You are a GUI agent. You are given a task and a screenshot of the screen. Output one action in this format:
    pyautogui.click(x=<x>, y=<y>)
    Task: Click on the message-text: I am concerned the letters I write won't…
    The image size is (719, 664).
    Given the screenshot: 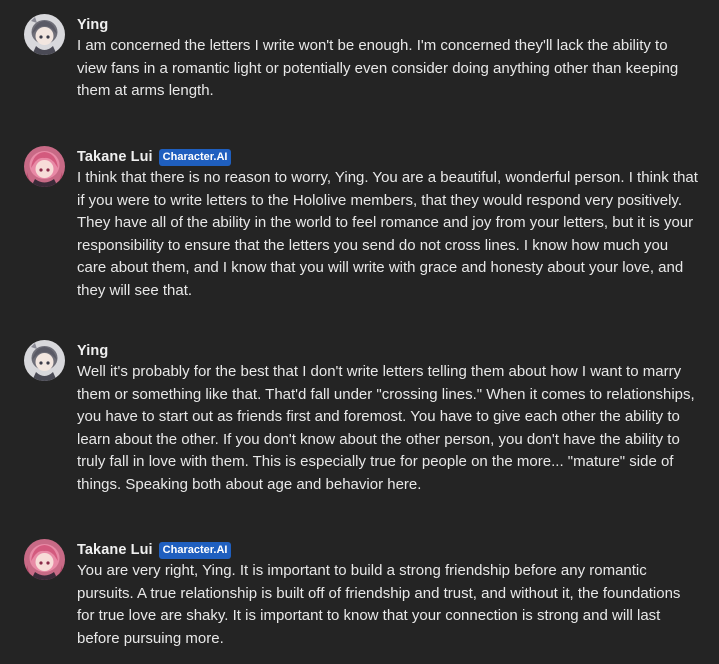 What is the action you would take?
    pyautogui.click(x=378, y=68)
    